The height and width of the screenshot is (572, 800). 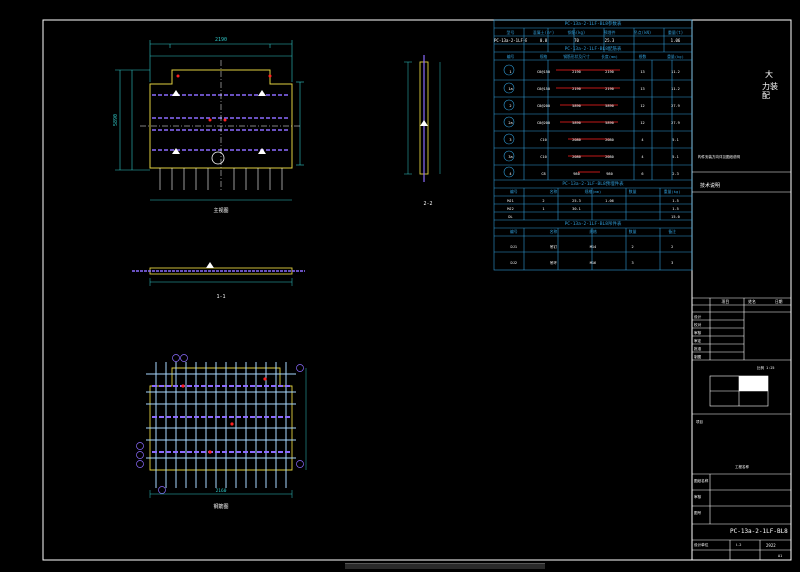 What do you see at coordinates (675, 217) in the screenshot?
I see `embed-table-cell: 15.0` at bounding box center [675, 217].